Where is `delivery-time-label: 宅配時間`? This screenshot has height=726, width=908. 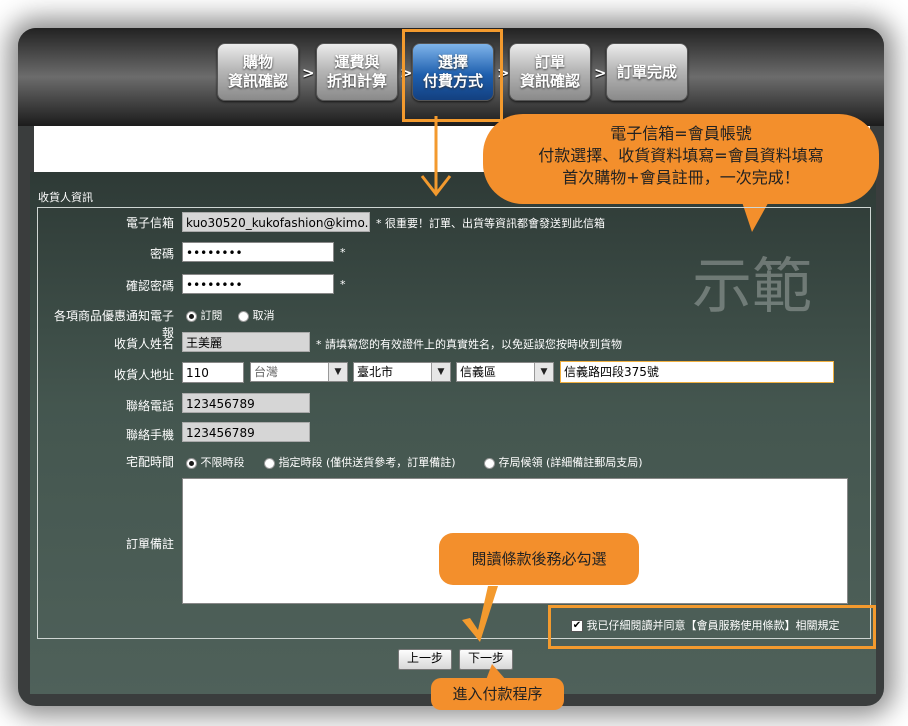 delivery-time-label: 宅配時間 is located at coordinates (149, 462).